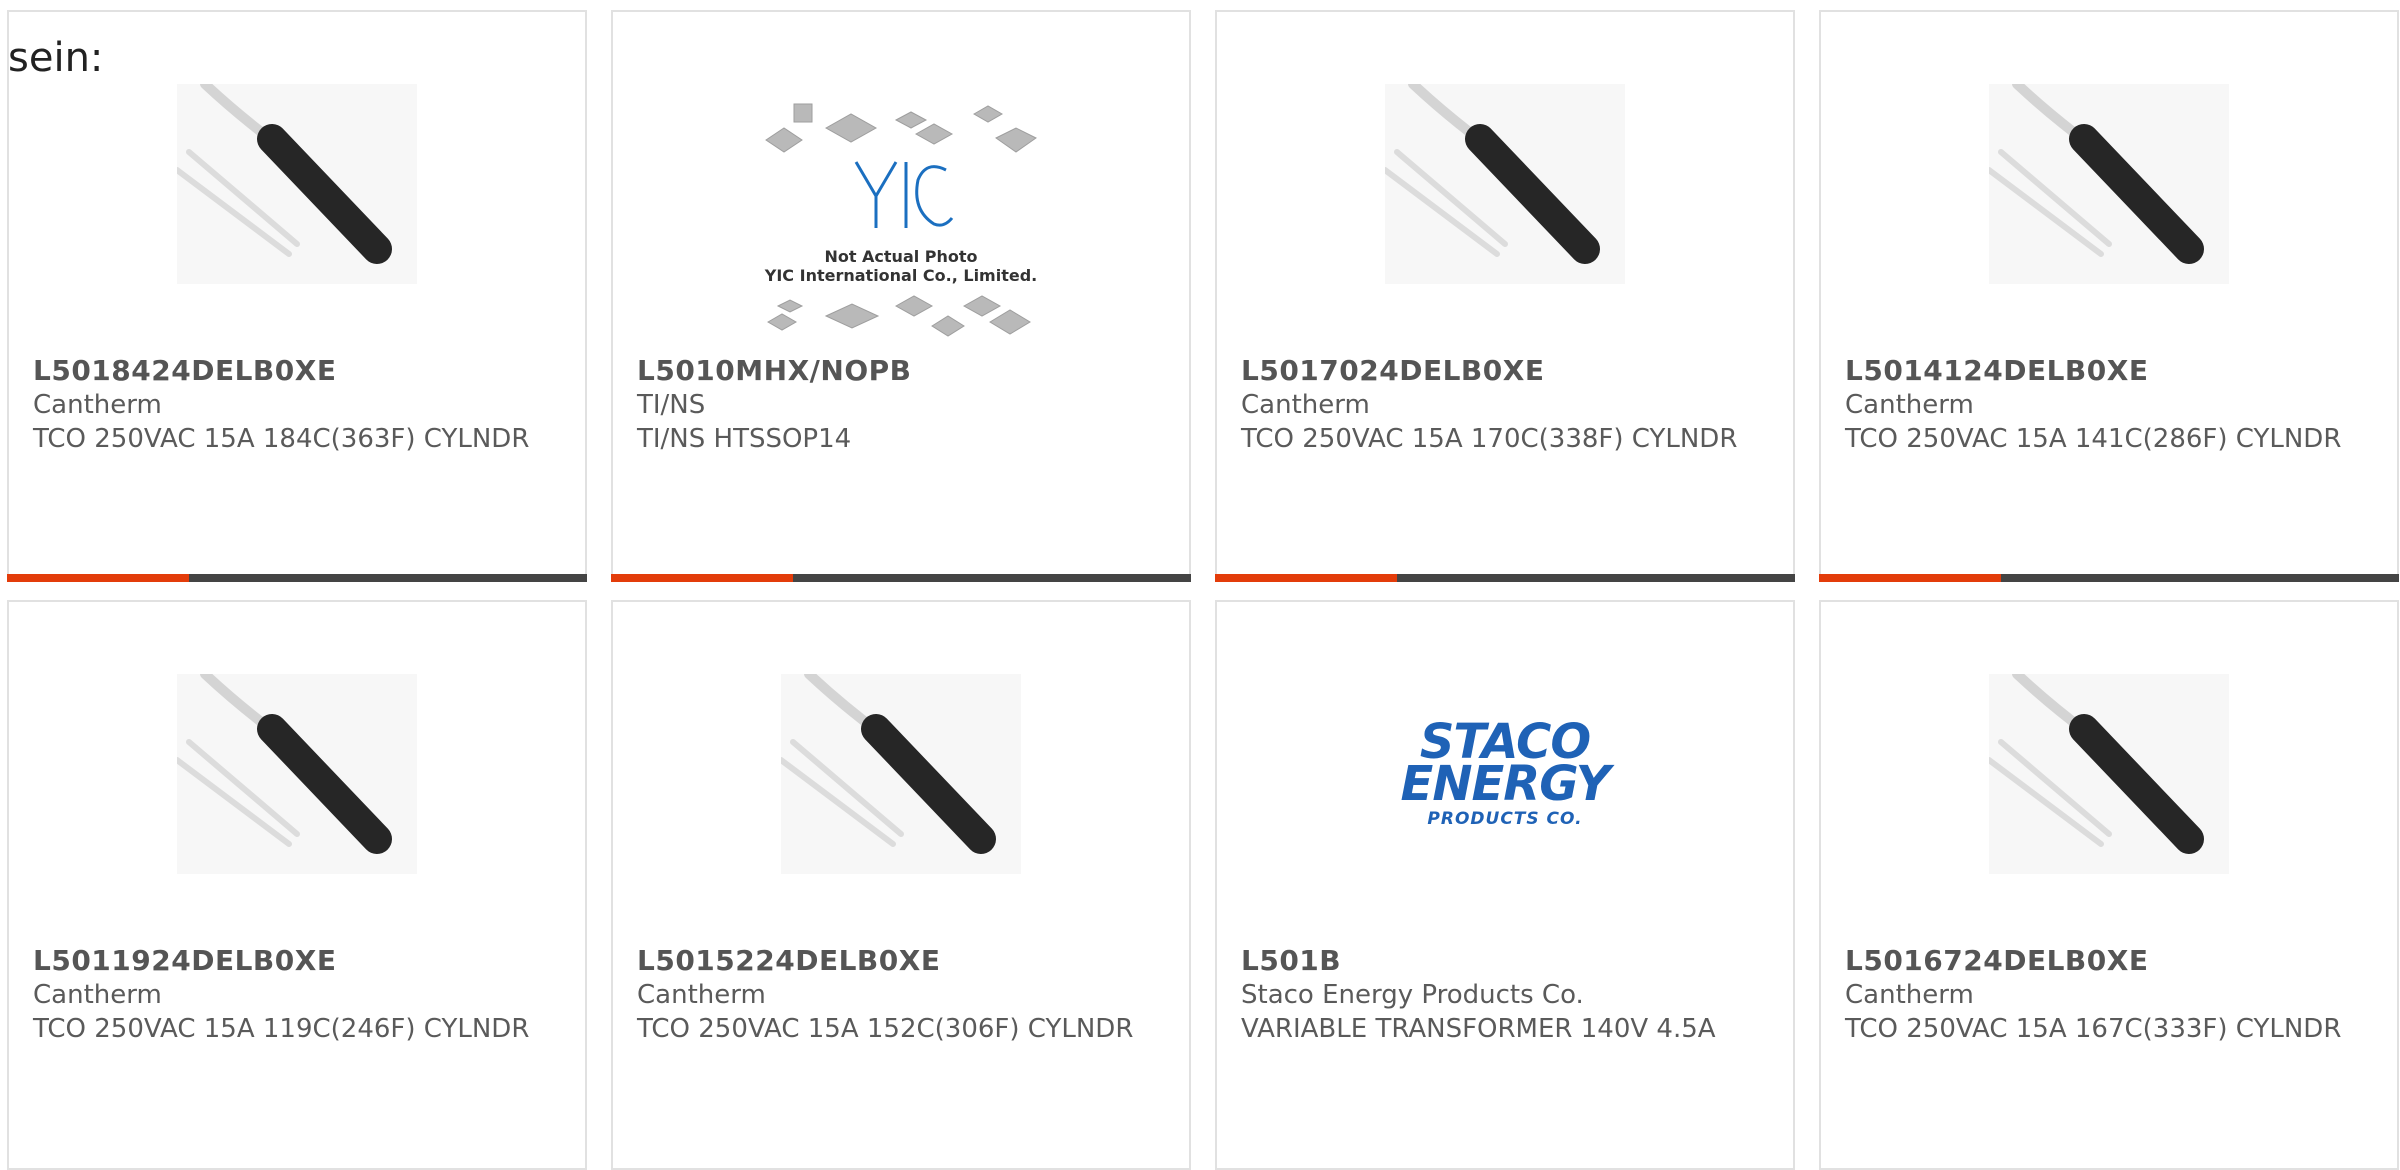 This screenshot has width=2400, height=1170. I want to click on description: VARIABLE TRANSFORMER 140V 4.5A, so click(1478, 1029).